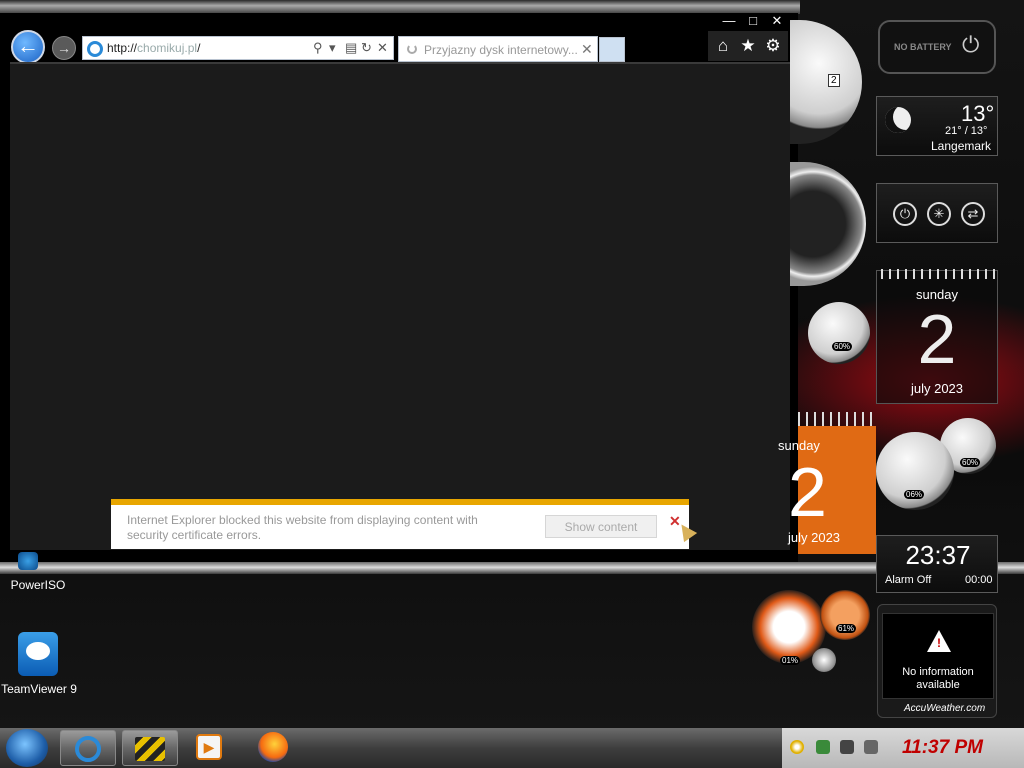 The image size is (1024, 768). What do you see at coordinates (238, 48) in the screenshot?
I see `address-bar: http://chomikuj.pl/ ⚲ ▾ ▤ ↻ ✕` at bounding box center [238, 48].